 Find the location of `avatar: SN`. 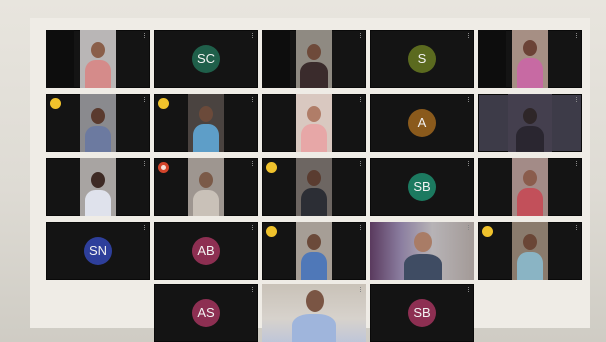

avatar: SN is located at coordinates (98, 251).